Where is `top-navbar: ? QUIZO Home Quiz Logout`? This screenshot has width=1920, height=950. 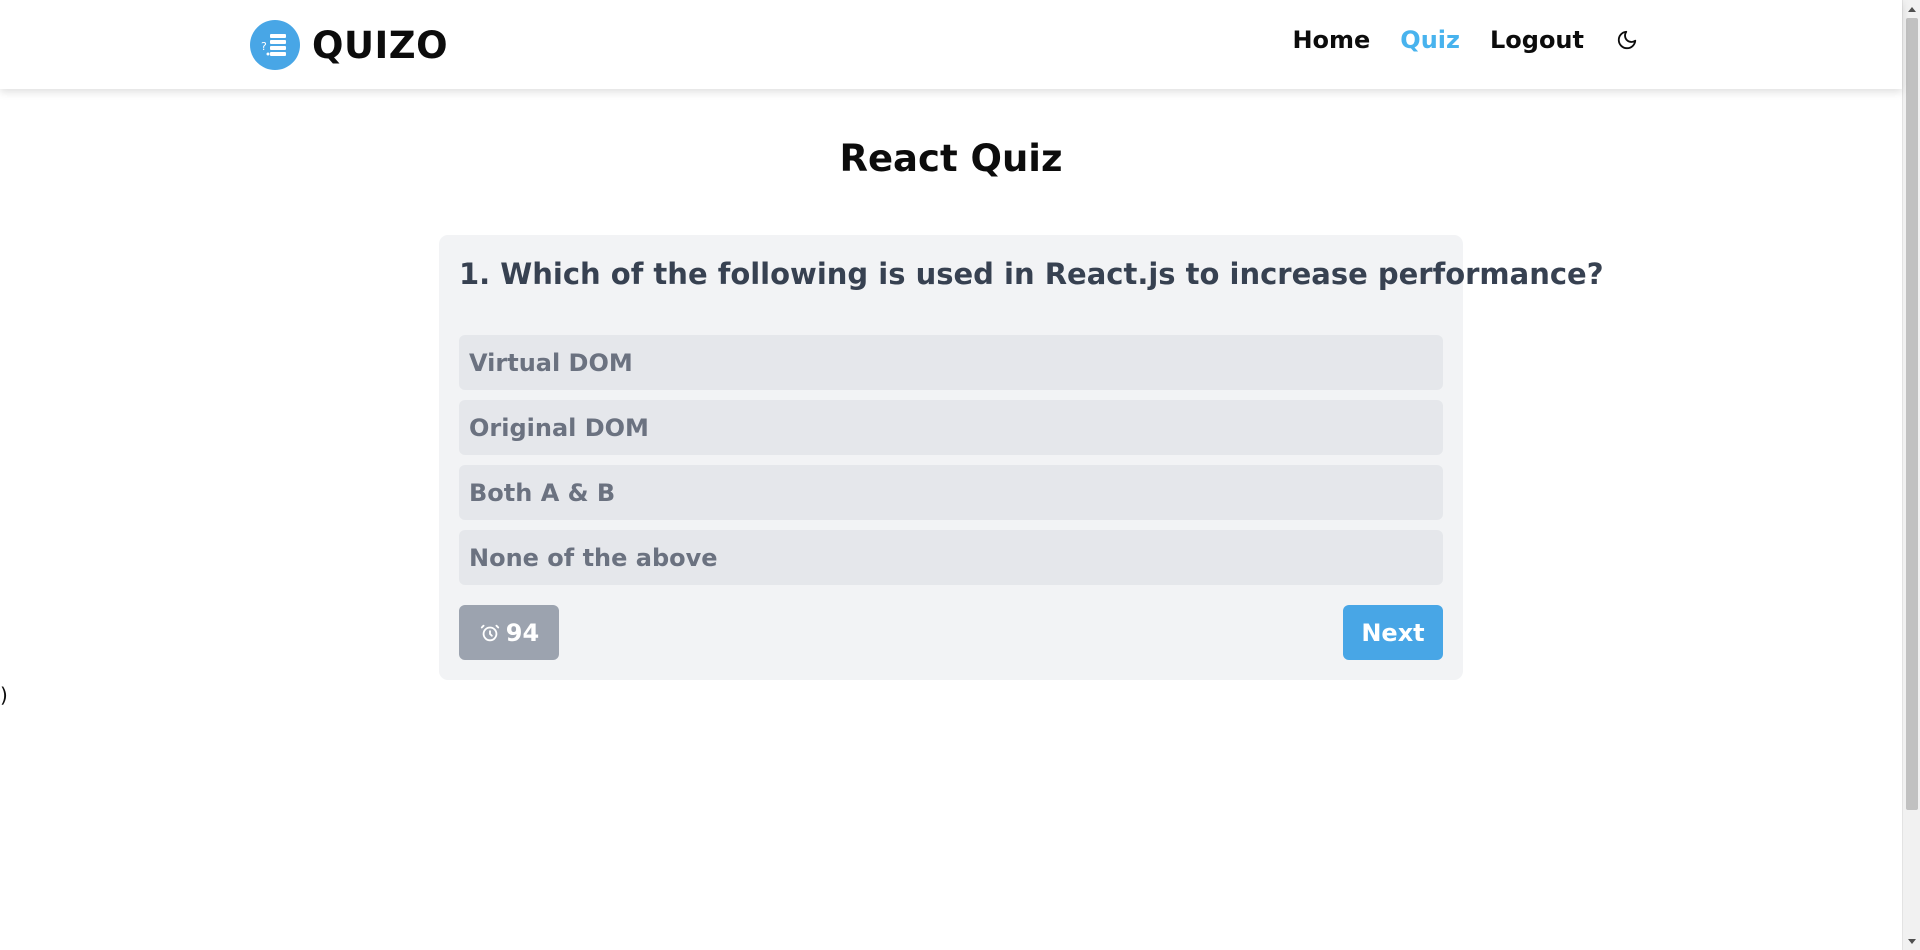
top-navbar: ? QUIZO Home Quiz Logout is located at coordinates (951, 44).